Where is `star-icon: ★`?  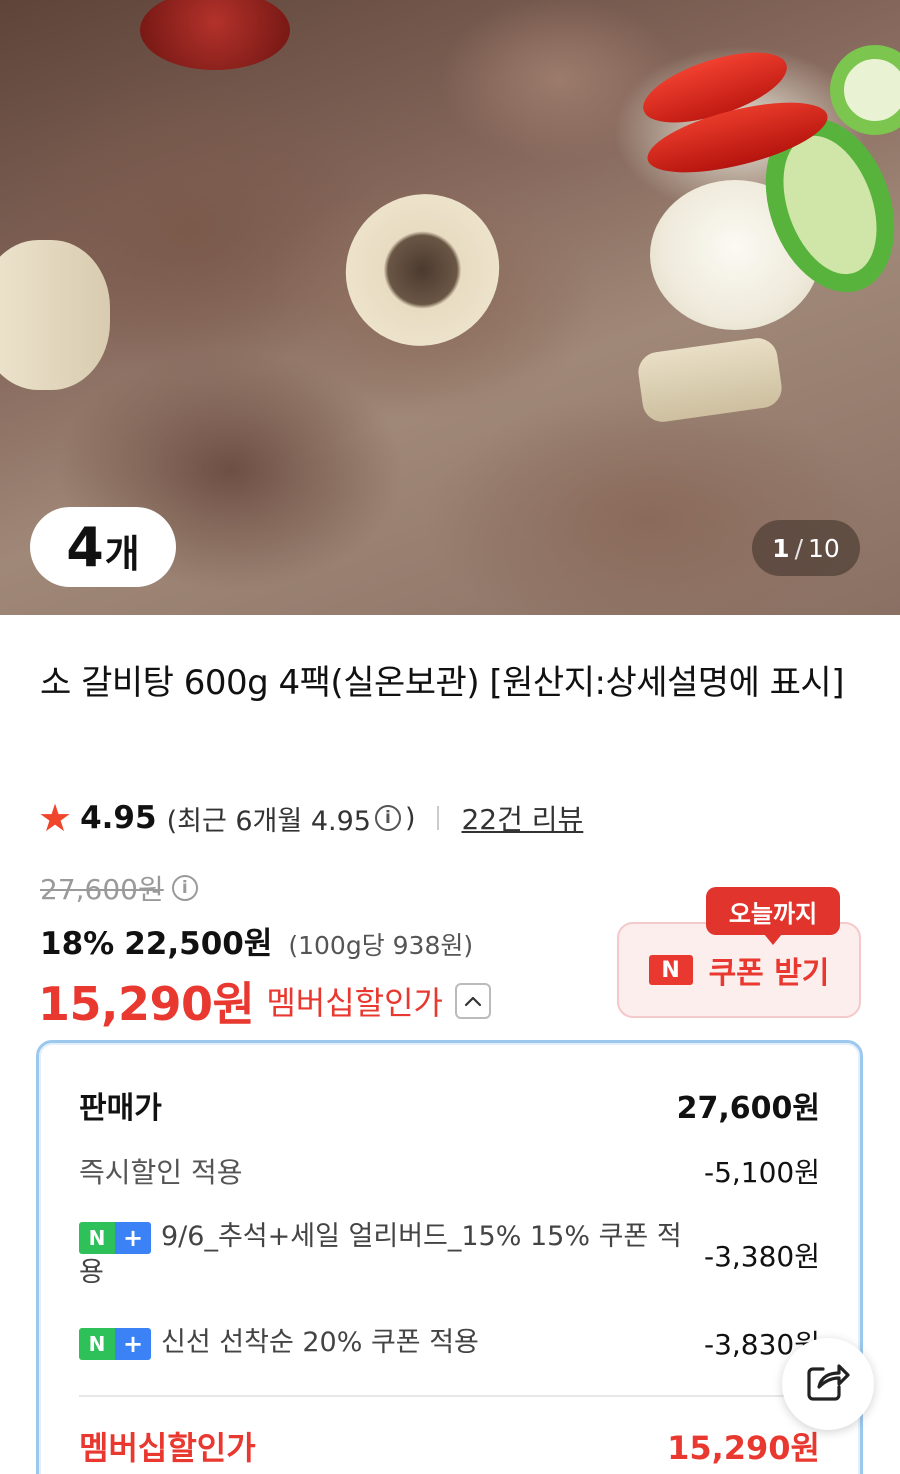
star-icon: ★ is located at coordinates (55, 818).